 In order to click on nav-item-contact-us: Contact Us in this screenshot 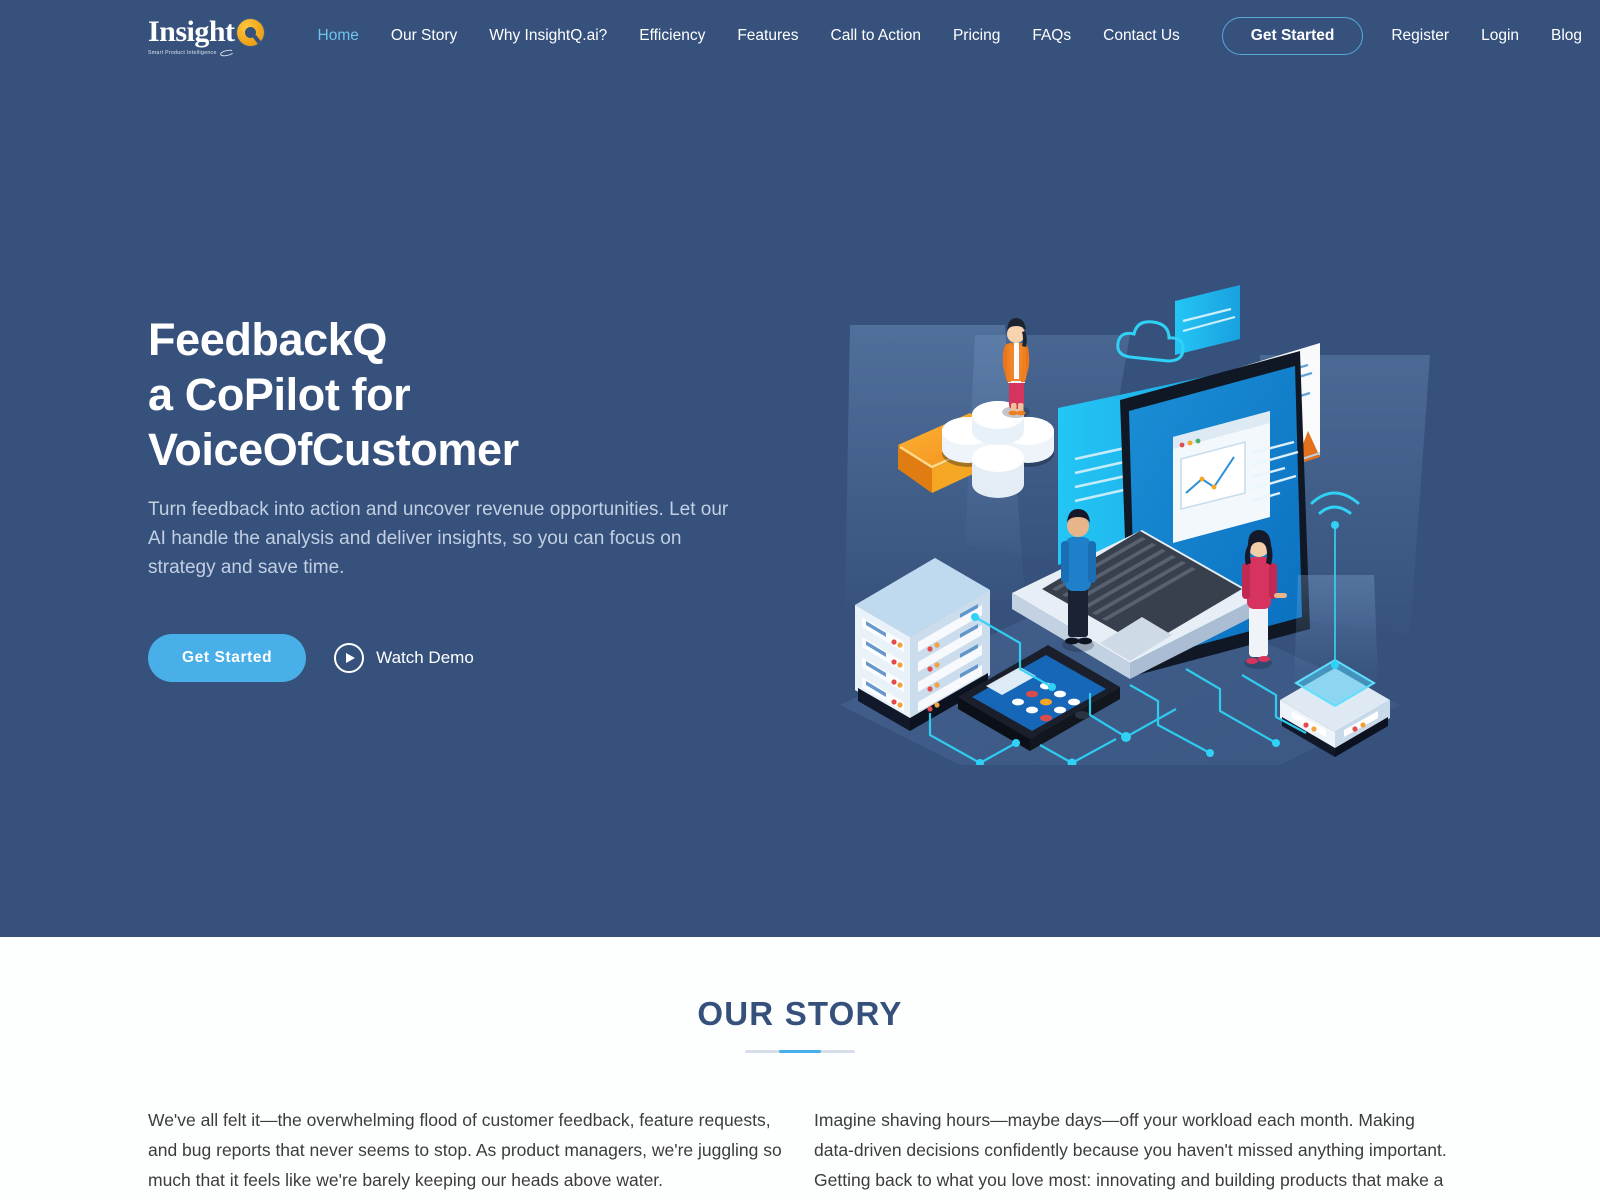, I will do `click(1141, 36)`.